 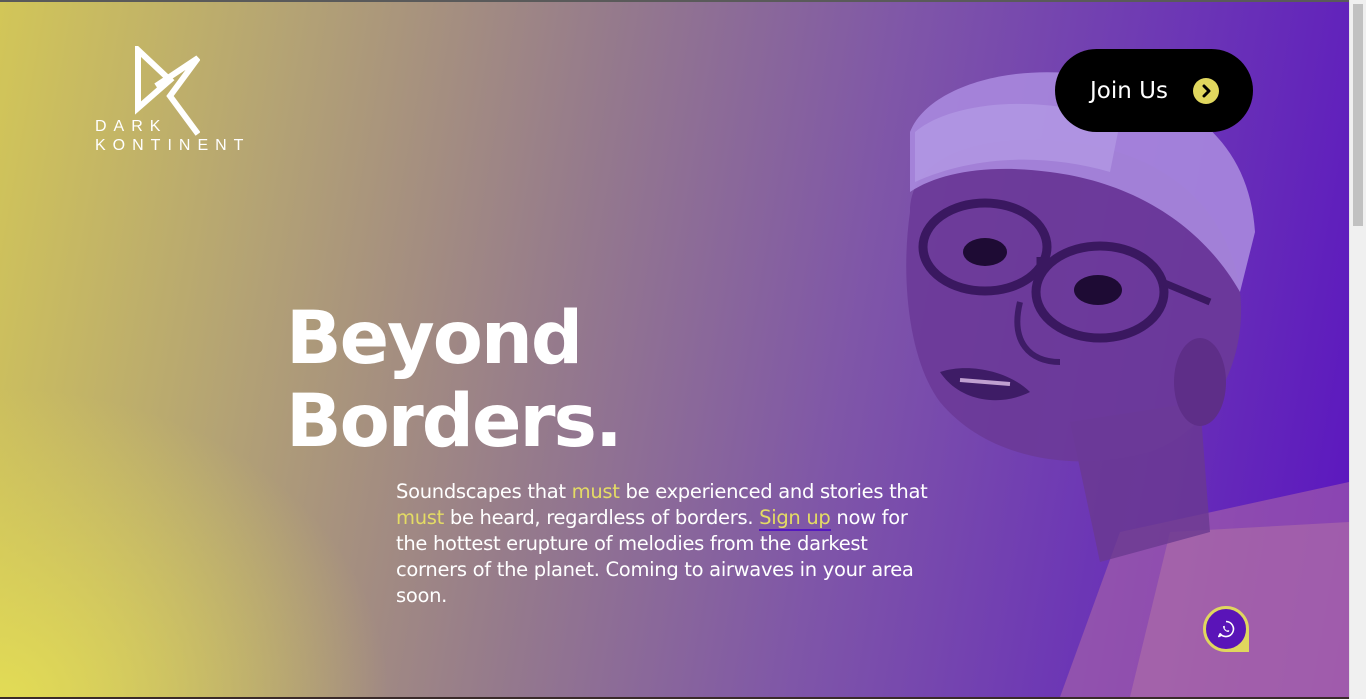 I want to click on description-text: be heard, regardless of borders., so click(x=601, y=517).